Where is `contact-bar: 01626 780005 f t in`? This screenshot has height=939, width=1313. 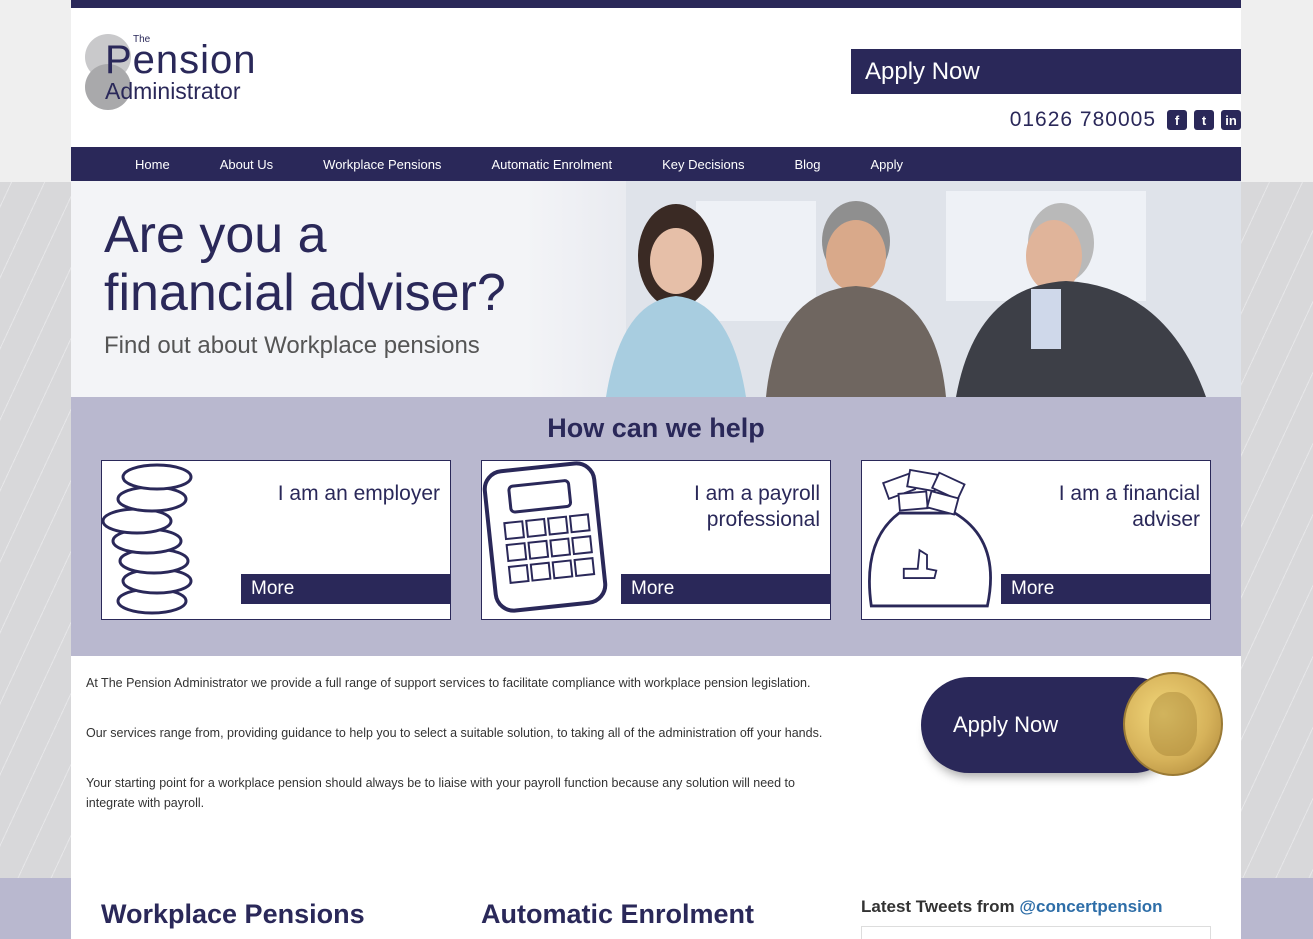 contact-bar: 01626 780005 f t in is located at coordinates (1125, 120).